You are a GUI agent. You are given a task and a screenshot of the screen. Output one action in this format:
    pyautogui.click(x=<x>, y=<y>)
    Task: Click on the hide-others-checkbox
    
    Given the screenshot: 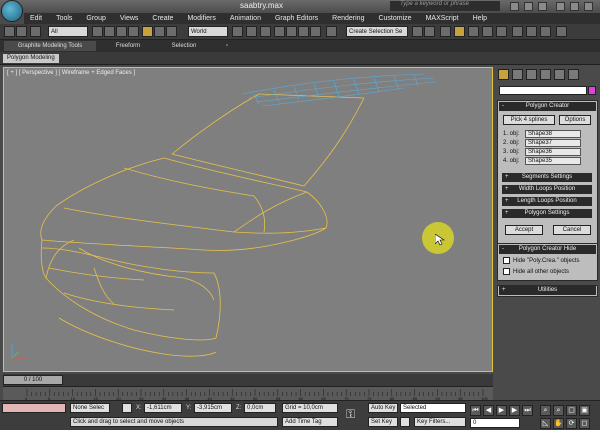 What is the action you would take?
    pyautogui.click(x=506, y=271)
    